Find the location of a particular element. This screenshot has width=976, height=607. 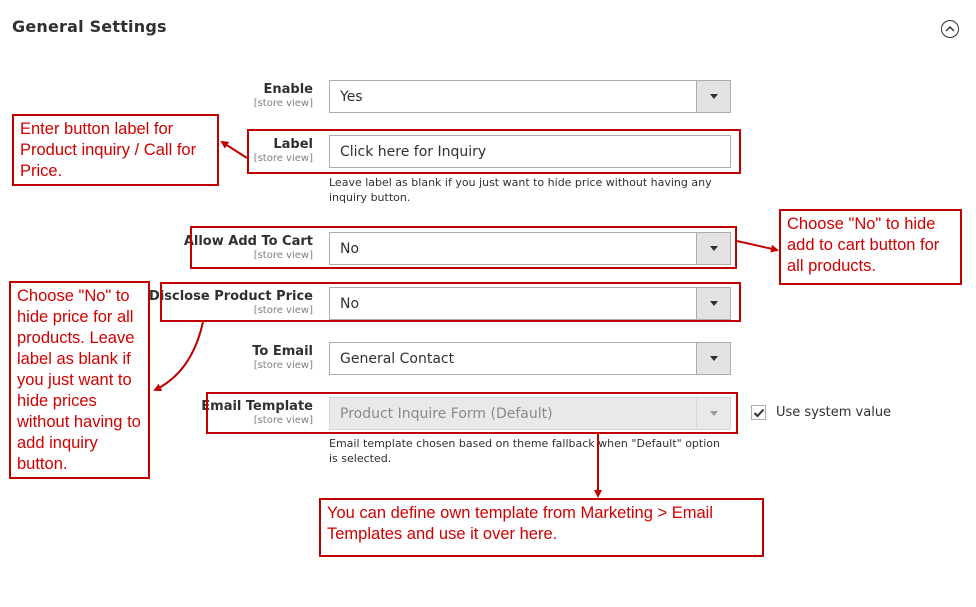

collapse-button is located at coordinates (950, 29).